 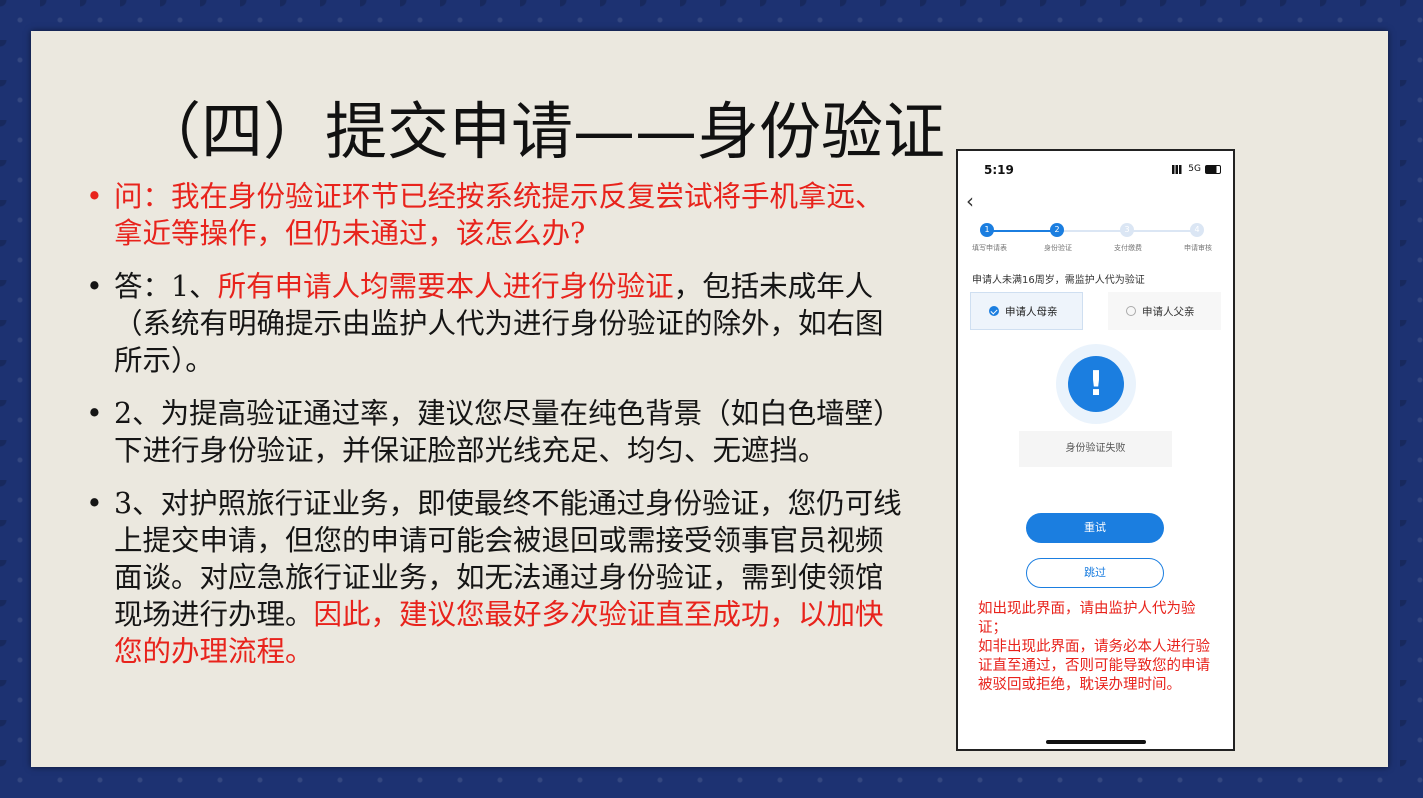 I want to click on exclamation-icon: !, so click(x=1096, y=384).